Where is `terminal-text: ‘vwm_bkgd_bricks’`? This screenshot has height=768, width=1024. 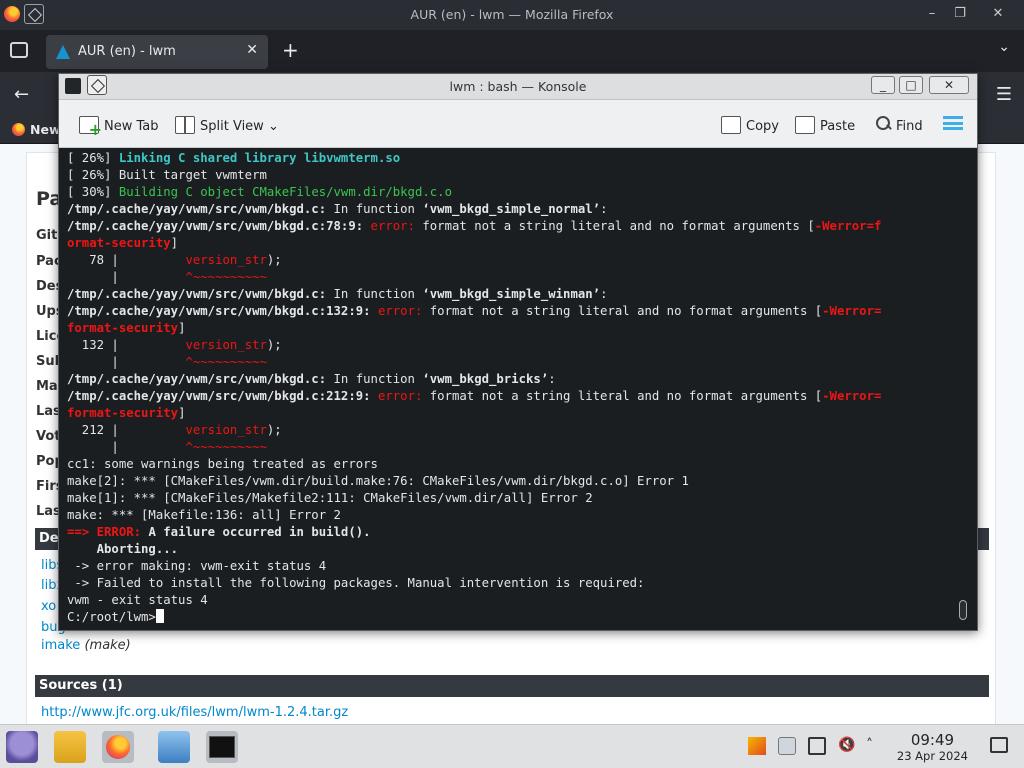
terminal-text: ‘vwm_bkgd_bricks’ is located at coordinates (485, 379).